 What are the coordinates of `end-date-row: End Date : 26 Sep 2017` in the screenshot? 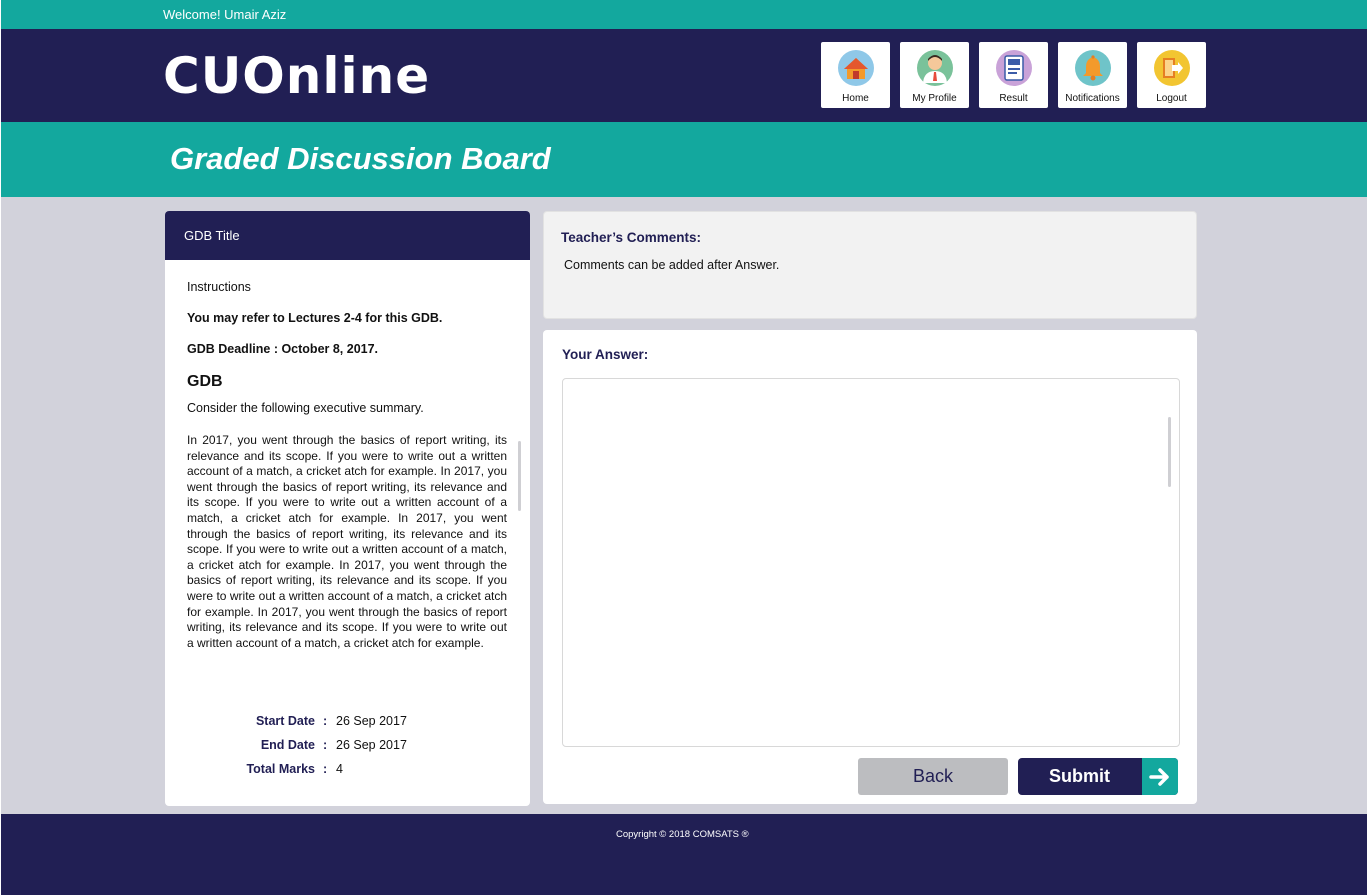 It's located at (347, 750).